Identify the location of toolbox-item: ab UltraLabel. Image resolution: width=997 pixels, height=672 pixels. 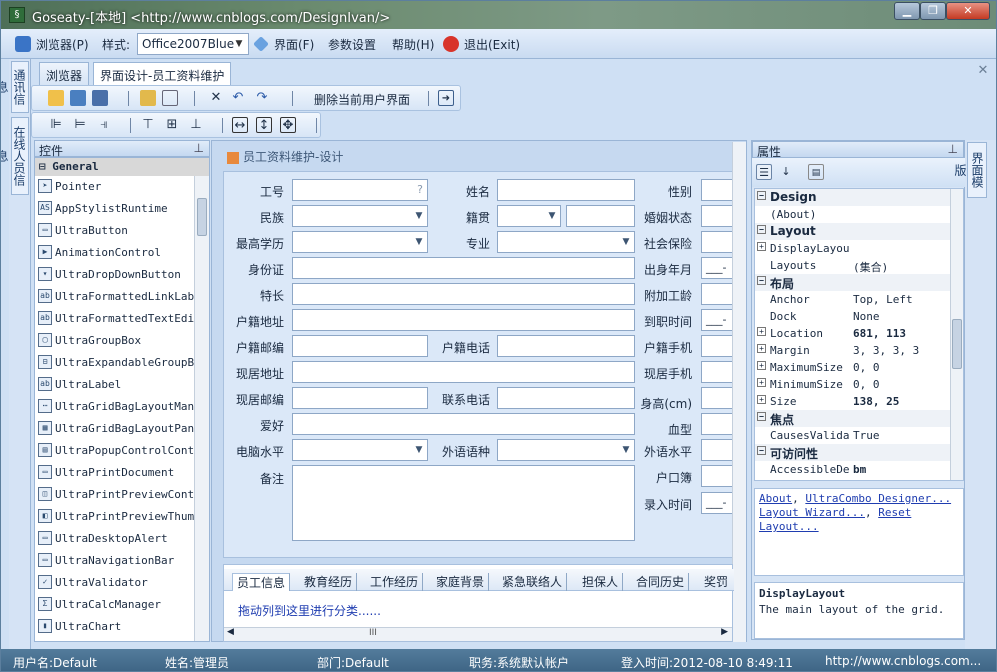
(122, 385).